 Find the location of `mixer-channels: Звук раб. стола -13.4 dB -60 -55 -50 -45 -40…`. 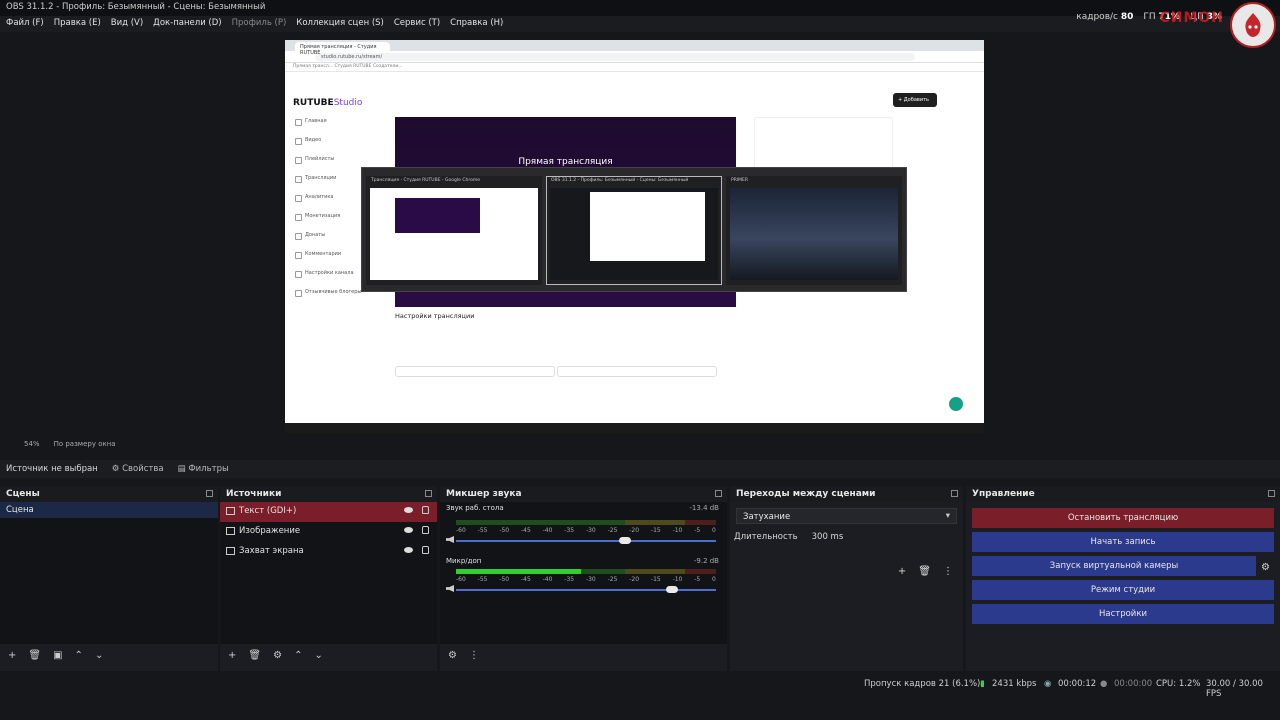

mixer-channels: Звук раб. стола -13.4 dB -60 -55 -50 -45 -40… is located at coordinates (583, 573).